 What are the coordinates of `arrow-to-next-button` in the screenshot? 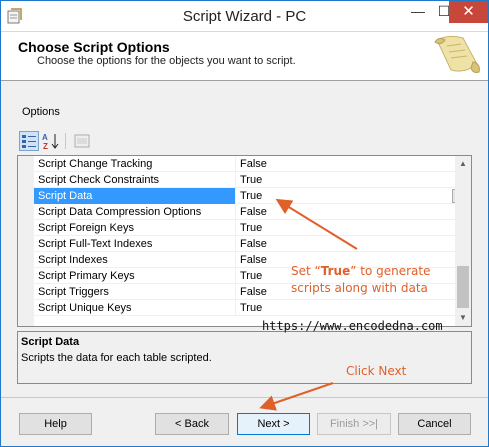 It's located at (296, 396).